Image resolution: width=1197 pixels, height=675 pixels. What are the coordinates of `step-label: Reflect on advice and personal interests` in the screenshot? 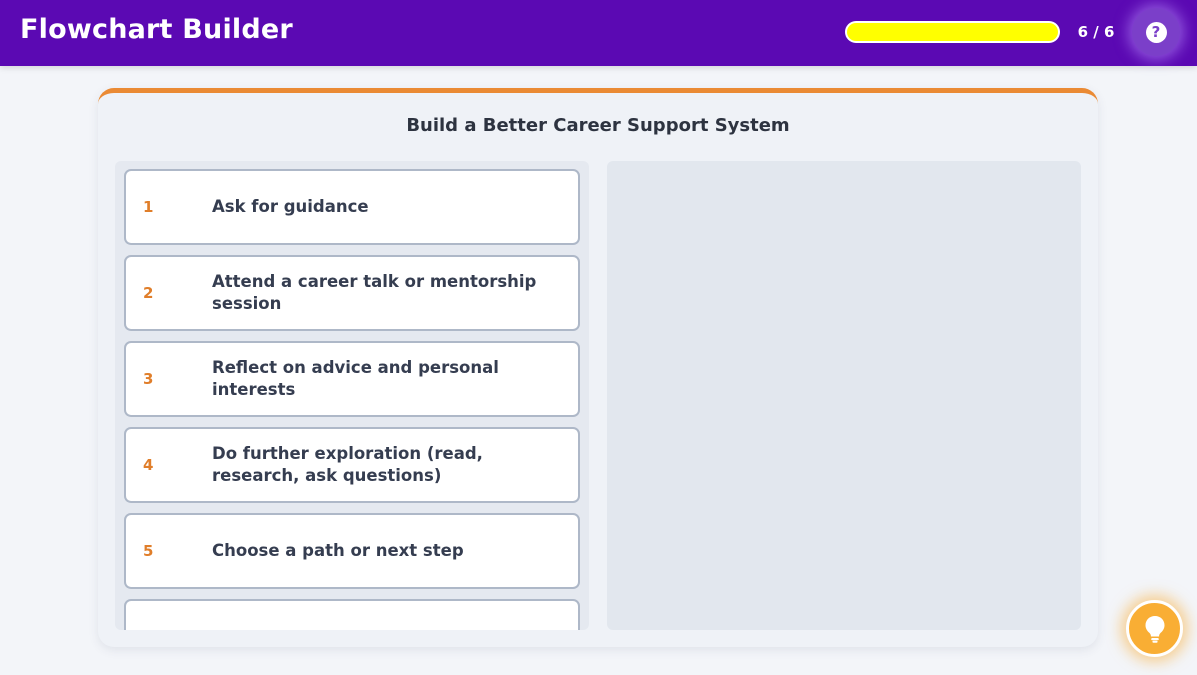 It's located at (355, 378).